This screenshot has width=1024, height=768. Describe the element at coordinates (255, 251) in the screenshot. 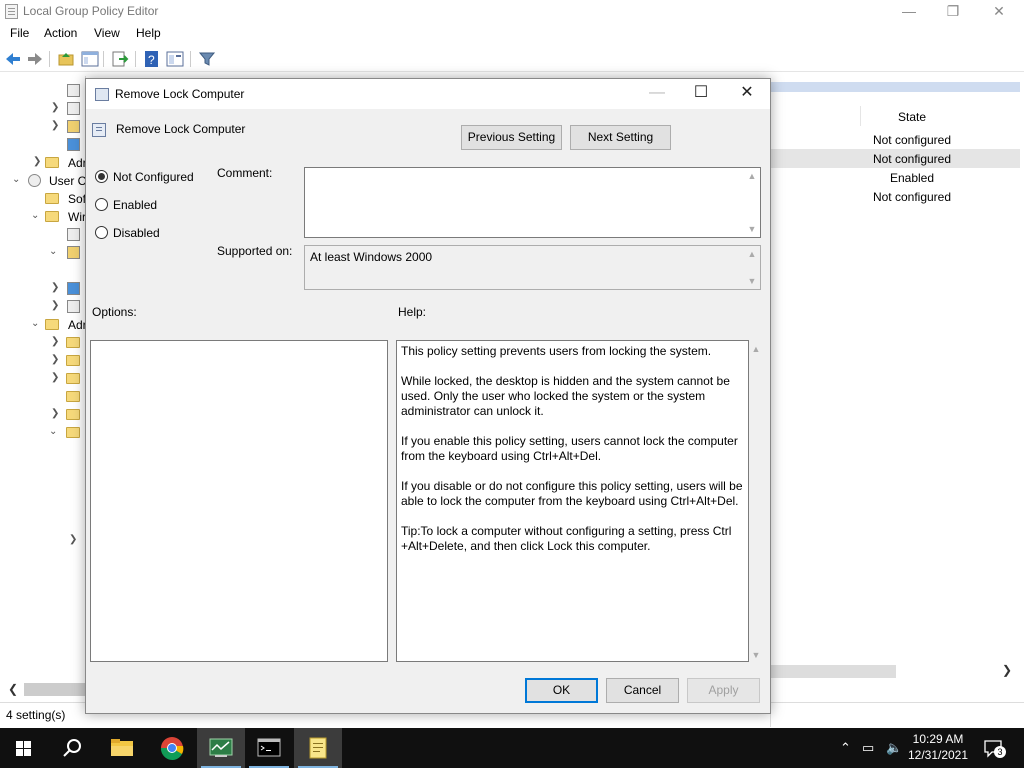

I see `supported-on-label: Supported on:` at that location.